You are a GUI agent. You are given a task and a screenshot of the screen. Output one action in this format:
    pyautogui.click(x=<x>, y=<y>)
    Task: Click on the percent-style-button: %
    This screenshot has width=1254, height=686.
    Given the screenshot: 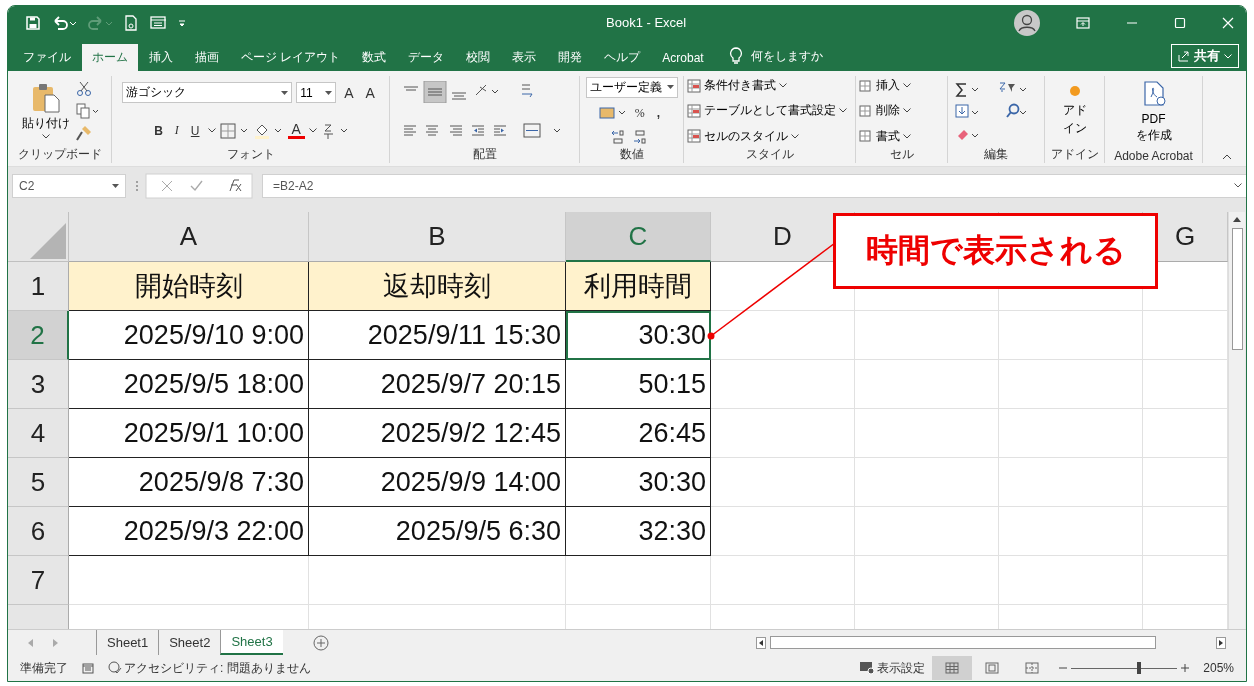 What is the action you would take?
    pyautogui.click(x=639, y=113)
    